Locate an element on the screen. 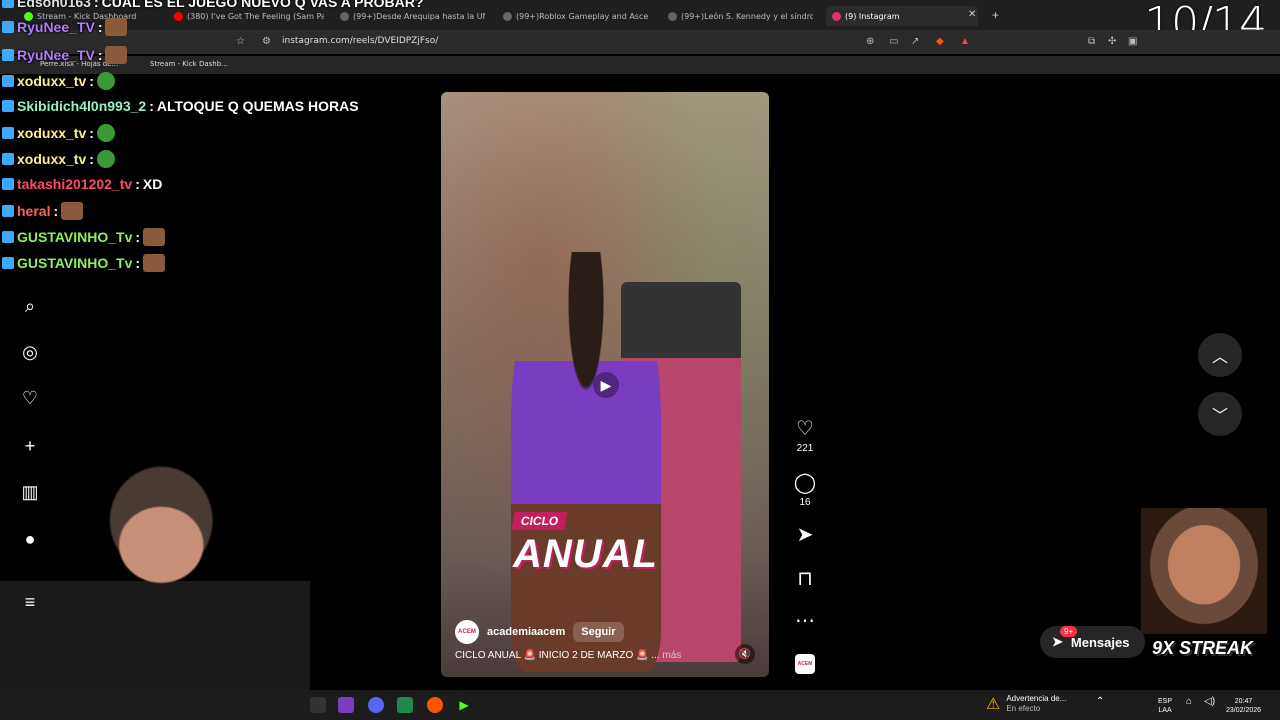 This screenshot has height=720, width=1280. chat-username: Edson0163 is located at coordinates (54, 5).